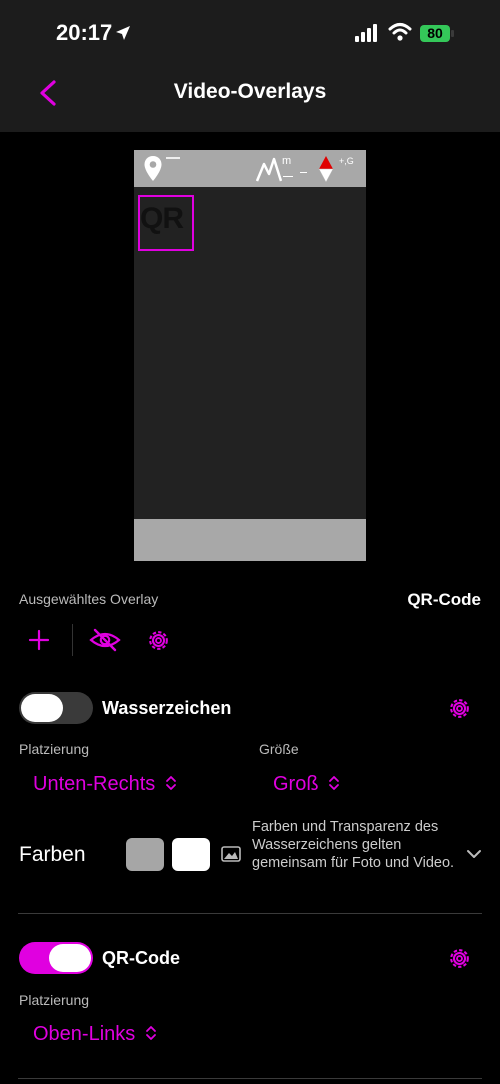 The height and width of the screenshot is (1084, 500). I want to click on altitude-value-placeholder, so click(288, 176).